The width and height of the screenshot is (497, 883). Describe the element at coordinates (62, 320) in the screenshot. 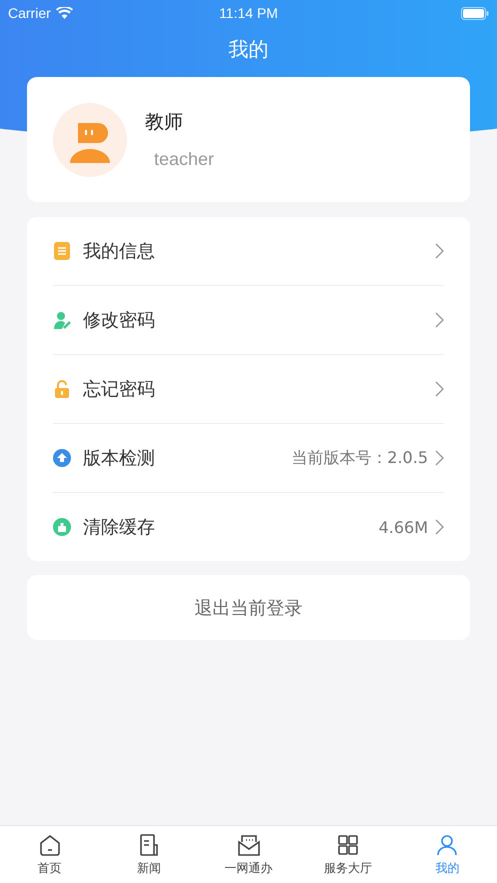

I see `user-edit-icon` at that location.